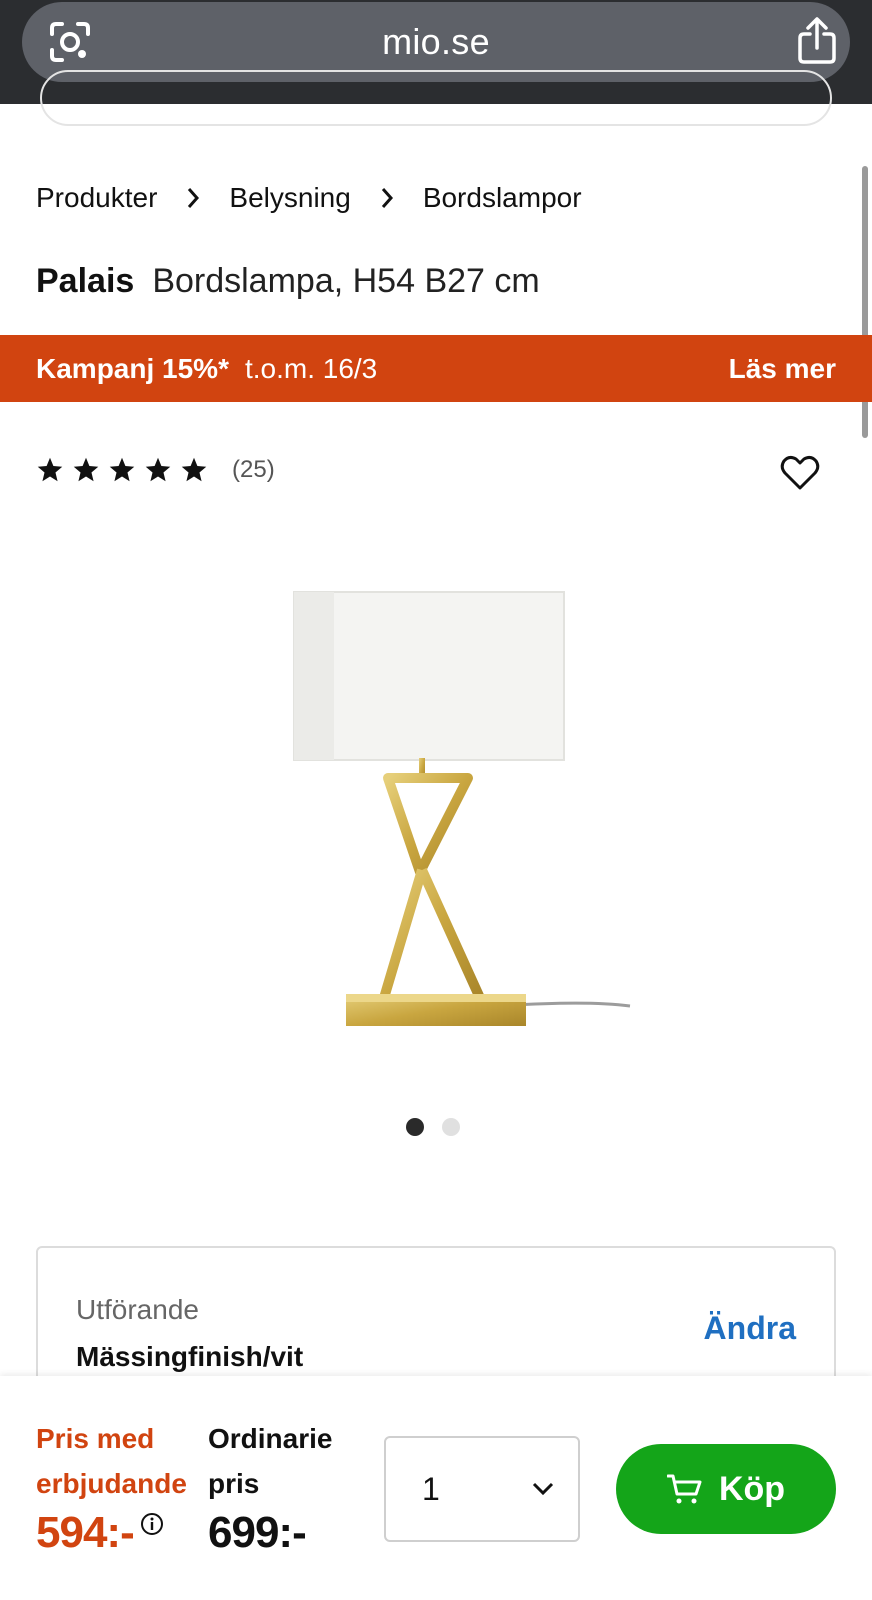 The height and width of the screenshot is (1600, 872). Describe the element at coordinates (752, 1488) in the screenshot. I see `buy-label: Köp` at that location.